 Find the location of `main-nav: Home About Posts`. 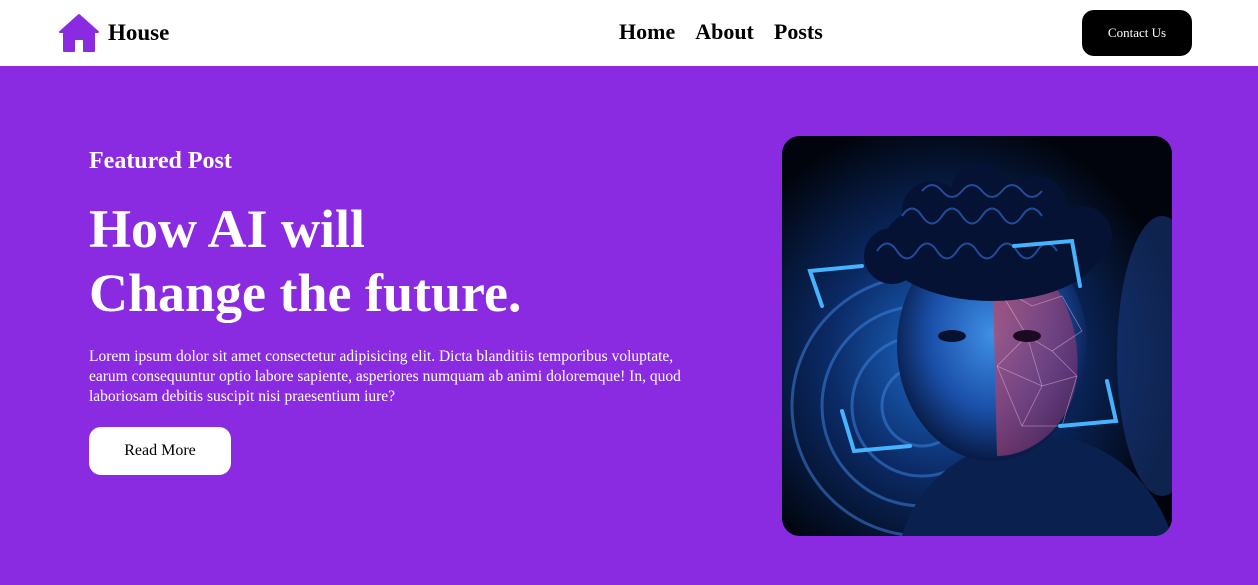

main-nav: Home About Posts is located at coordinates (721, 32).